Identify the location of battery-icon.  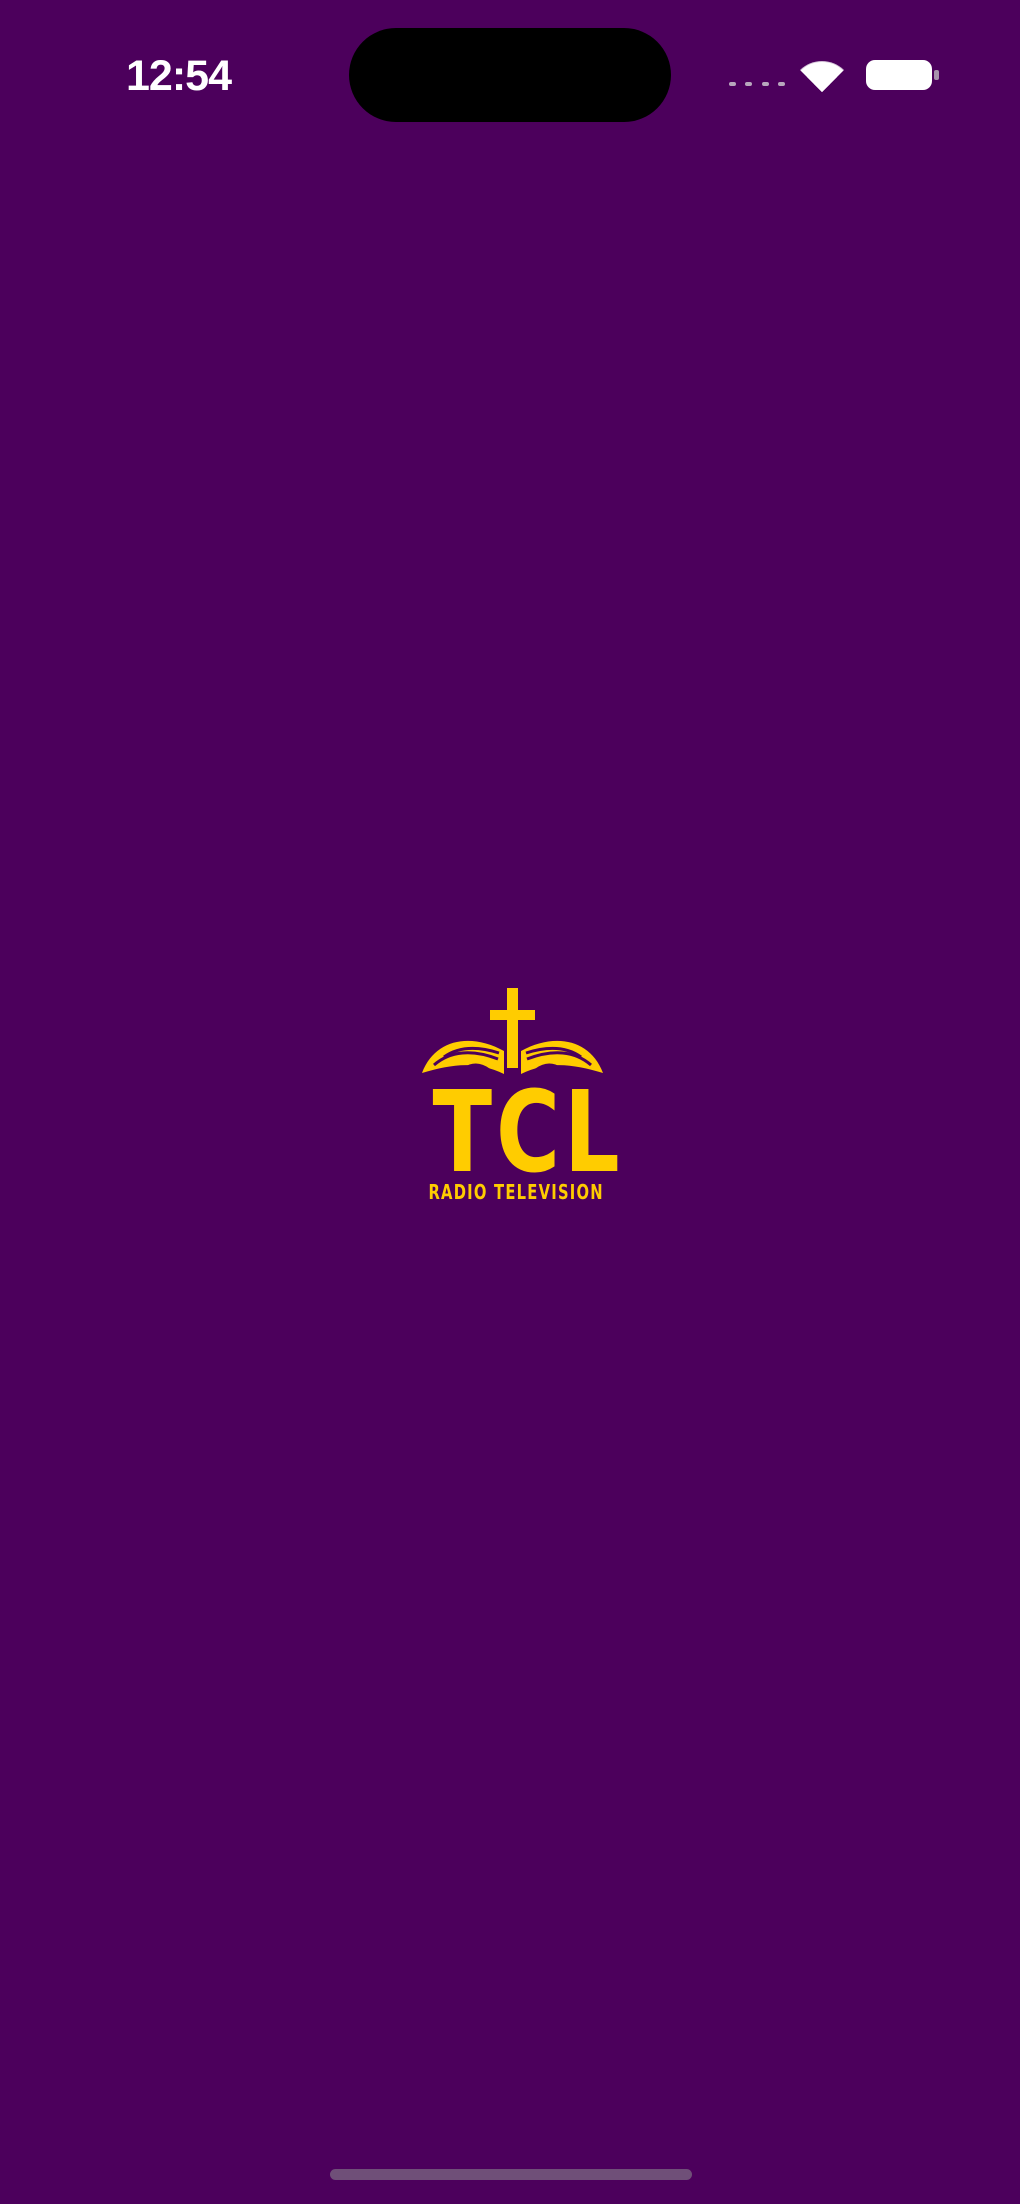
(902, 75).